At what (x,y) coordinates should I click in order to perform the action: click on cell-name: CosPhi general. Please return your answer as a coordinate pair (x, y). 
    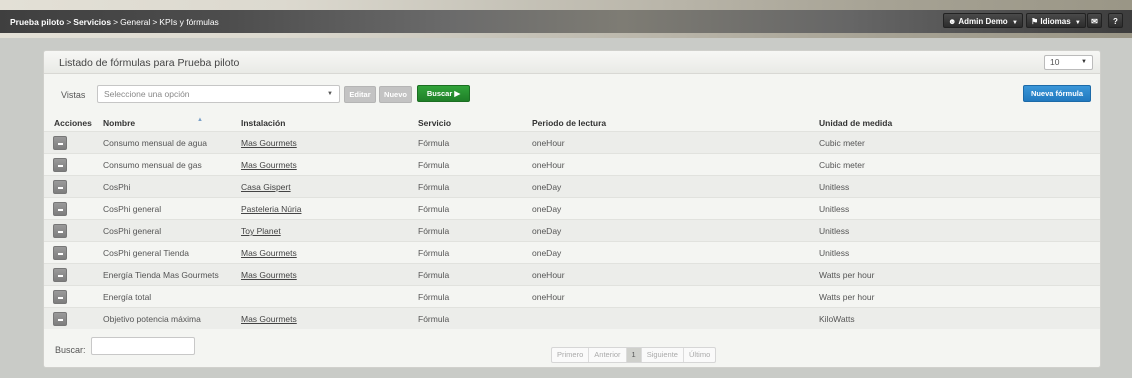
    Looking at the image, I should click on (132, 231).